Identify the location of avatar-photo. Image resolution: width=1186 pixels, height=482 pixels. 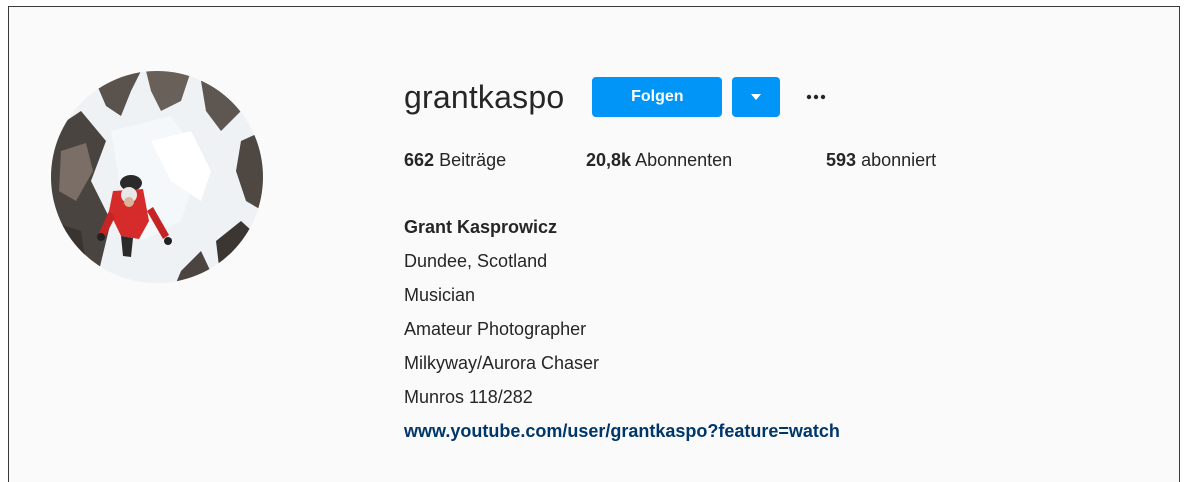
(157, 177).